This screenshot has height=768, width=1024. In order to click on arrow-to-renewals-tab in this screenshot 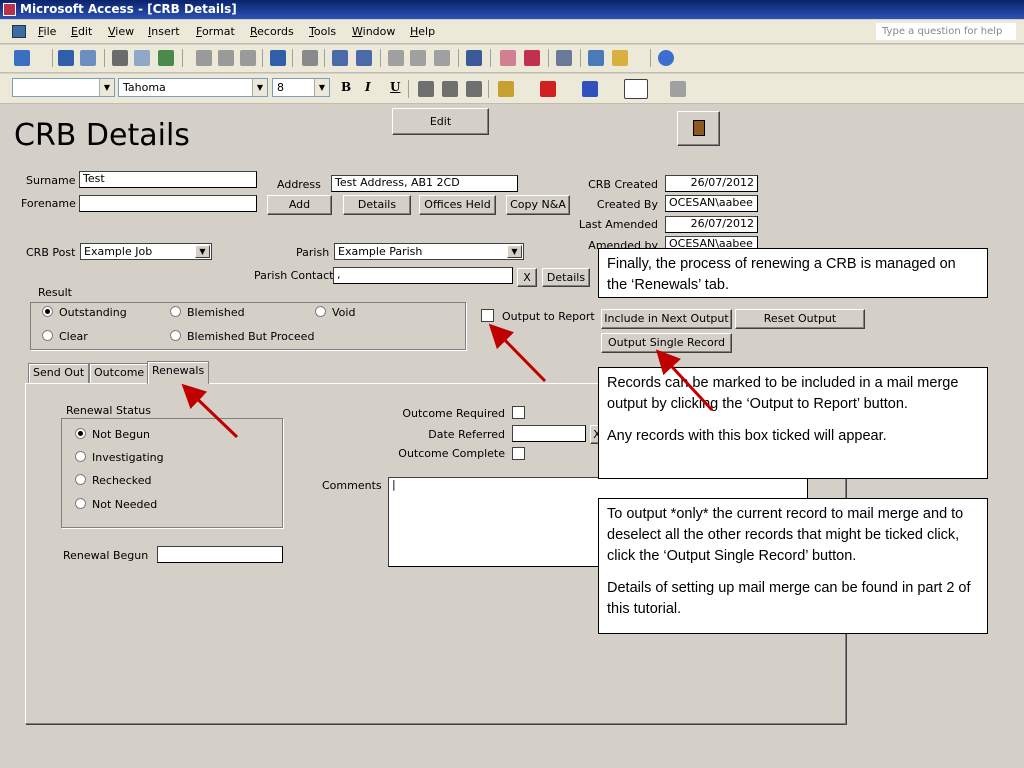, I will do `click(210, 411)`.